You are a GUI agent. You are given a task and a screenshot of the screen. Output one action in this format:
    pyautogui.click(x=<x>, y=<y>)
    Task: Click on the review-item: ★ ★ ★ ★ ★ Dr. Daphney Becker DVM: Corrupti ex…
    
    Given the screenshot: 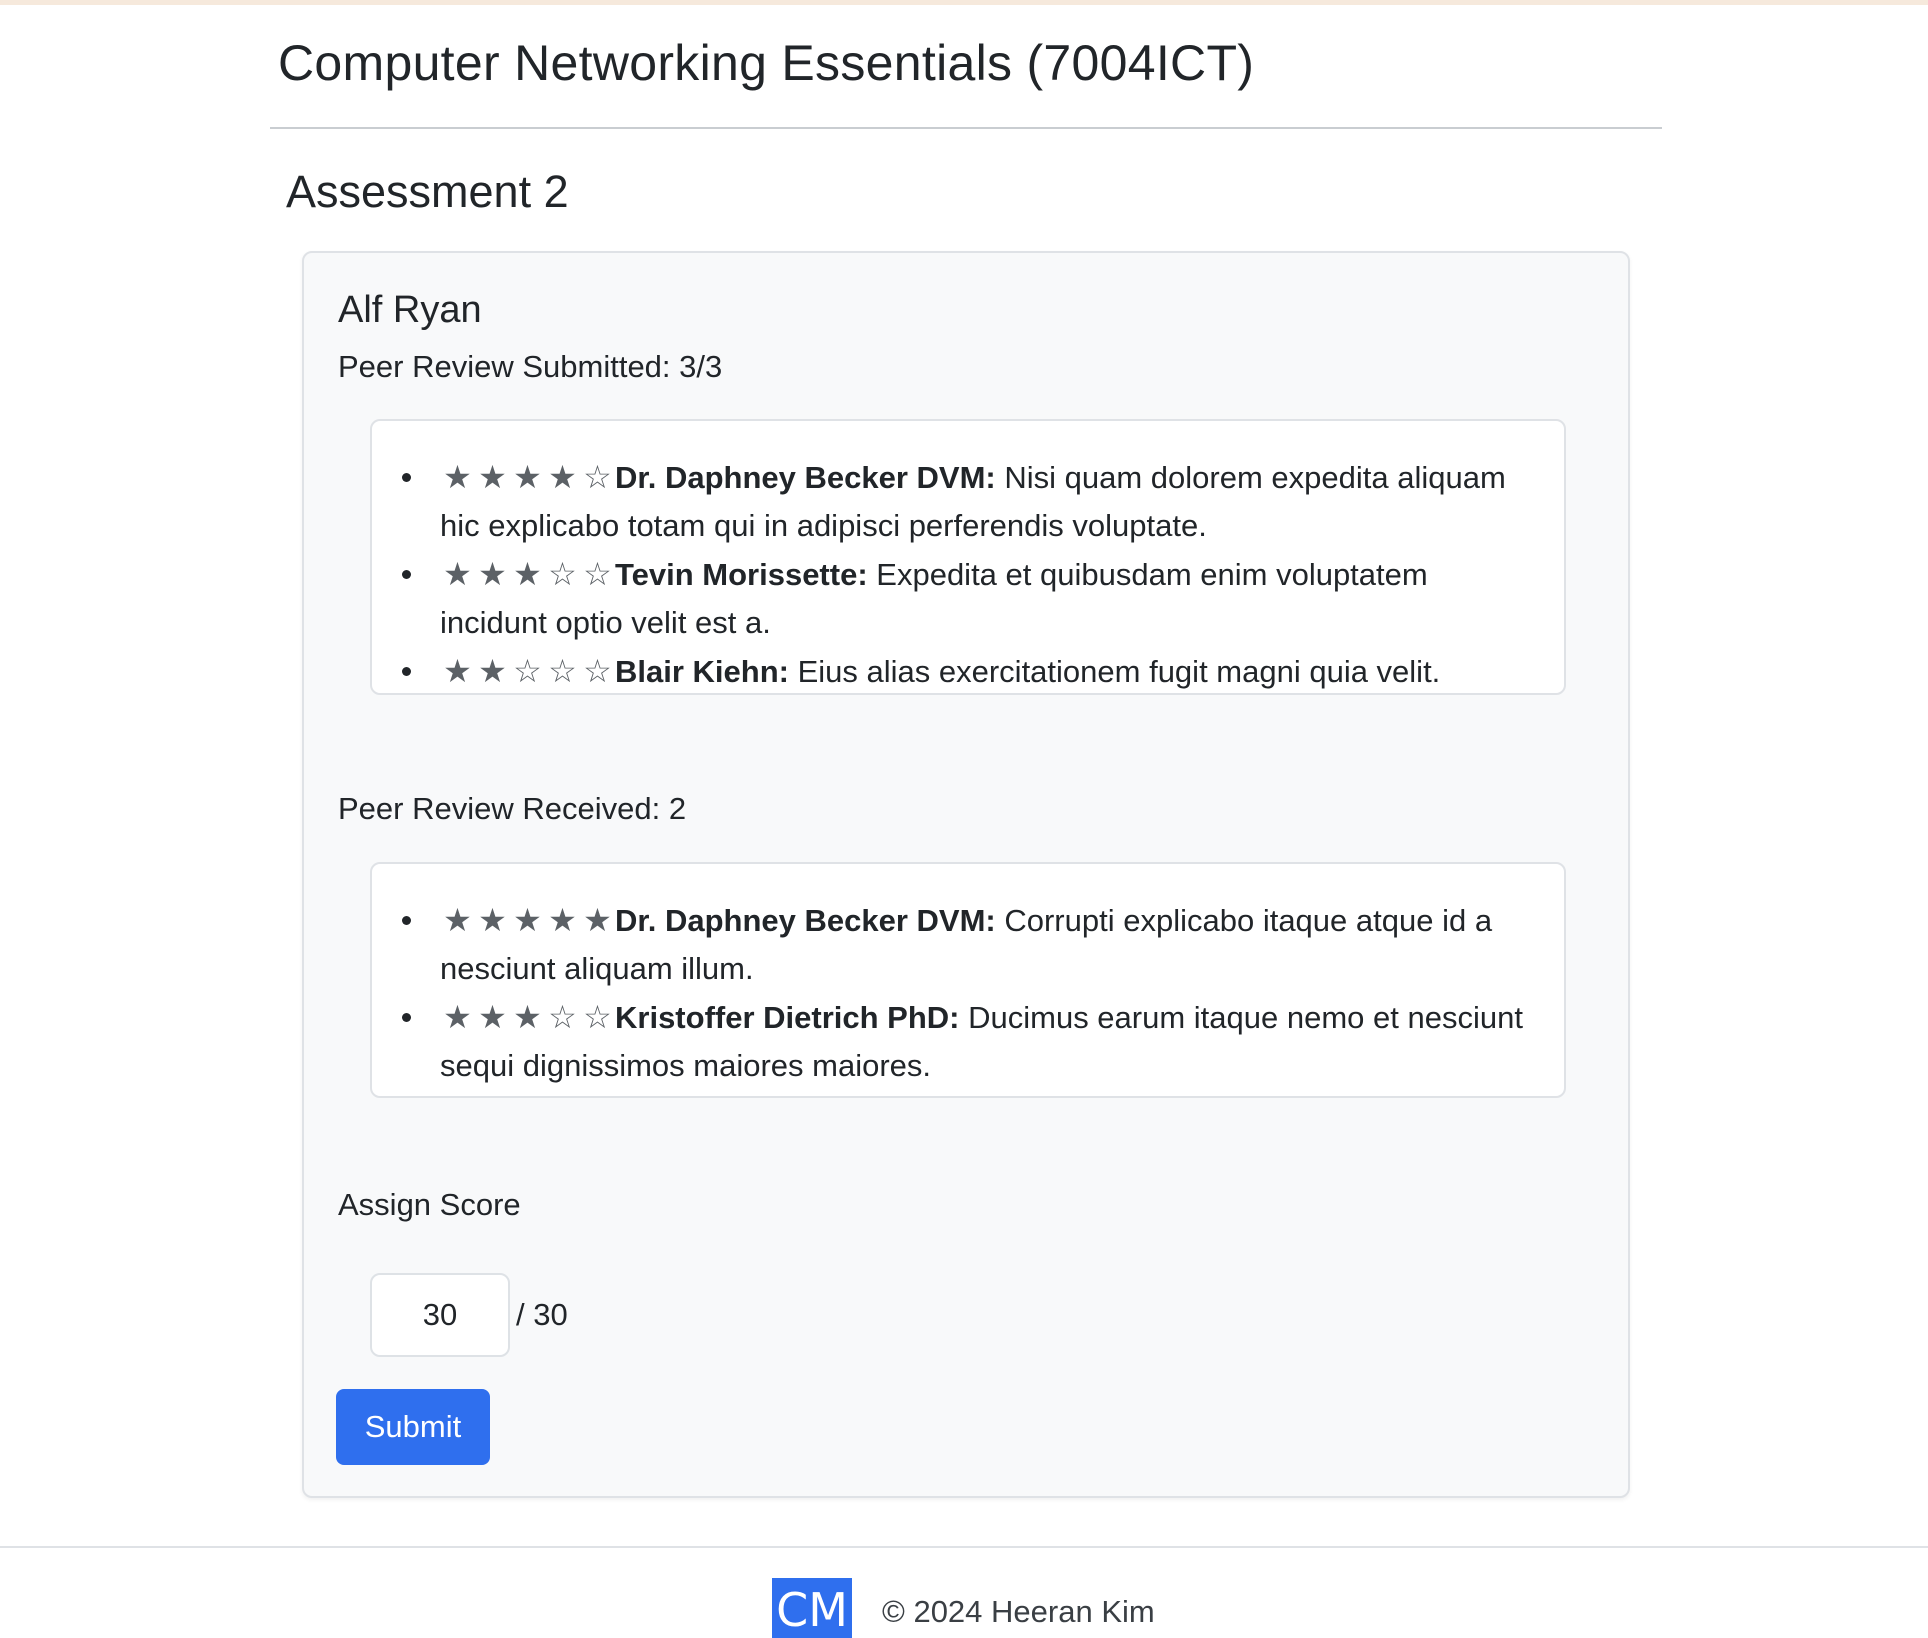 What is the action you would take?
    pyautogui.click(x=963, y=944)
    